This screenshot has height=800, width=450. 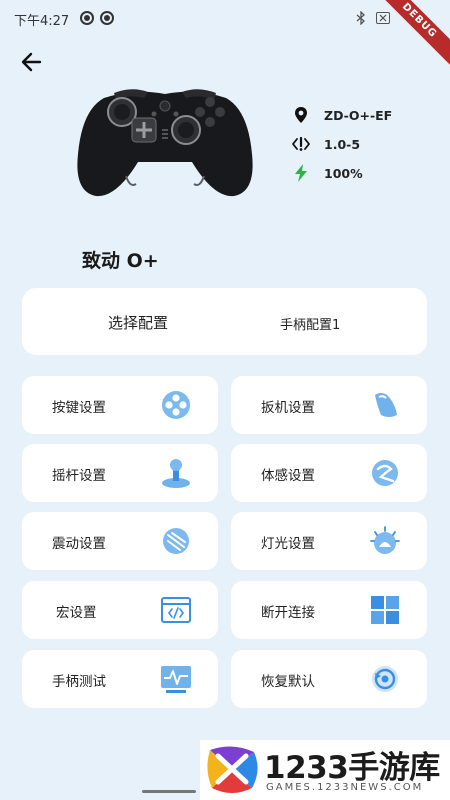 What do you see at coordinates (288, 682) in the screenshot?
I see `tile-label: 恢复默认` at bounding box center [288, 682].